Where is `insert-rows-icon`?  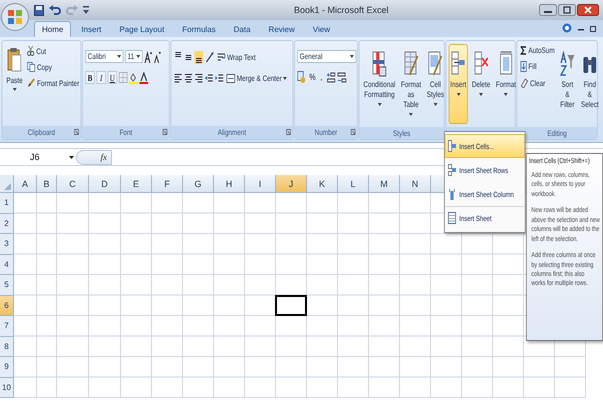
insert-rows-icon is located at coordinates (452, 170).